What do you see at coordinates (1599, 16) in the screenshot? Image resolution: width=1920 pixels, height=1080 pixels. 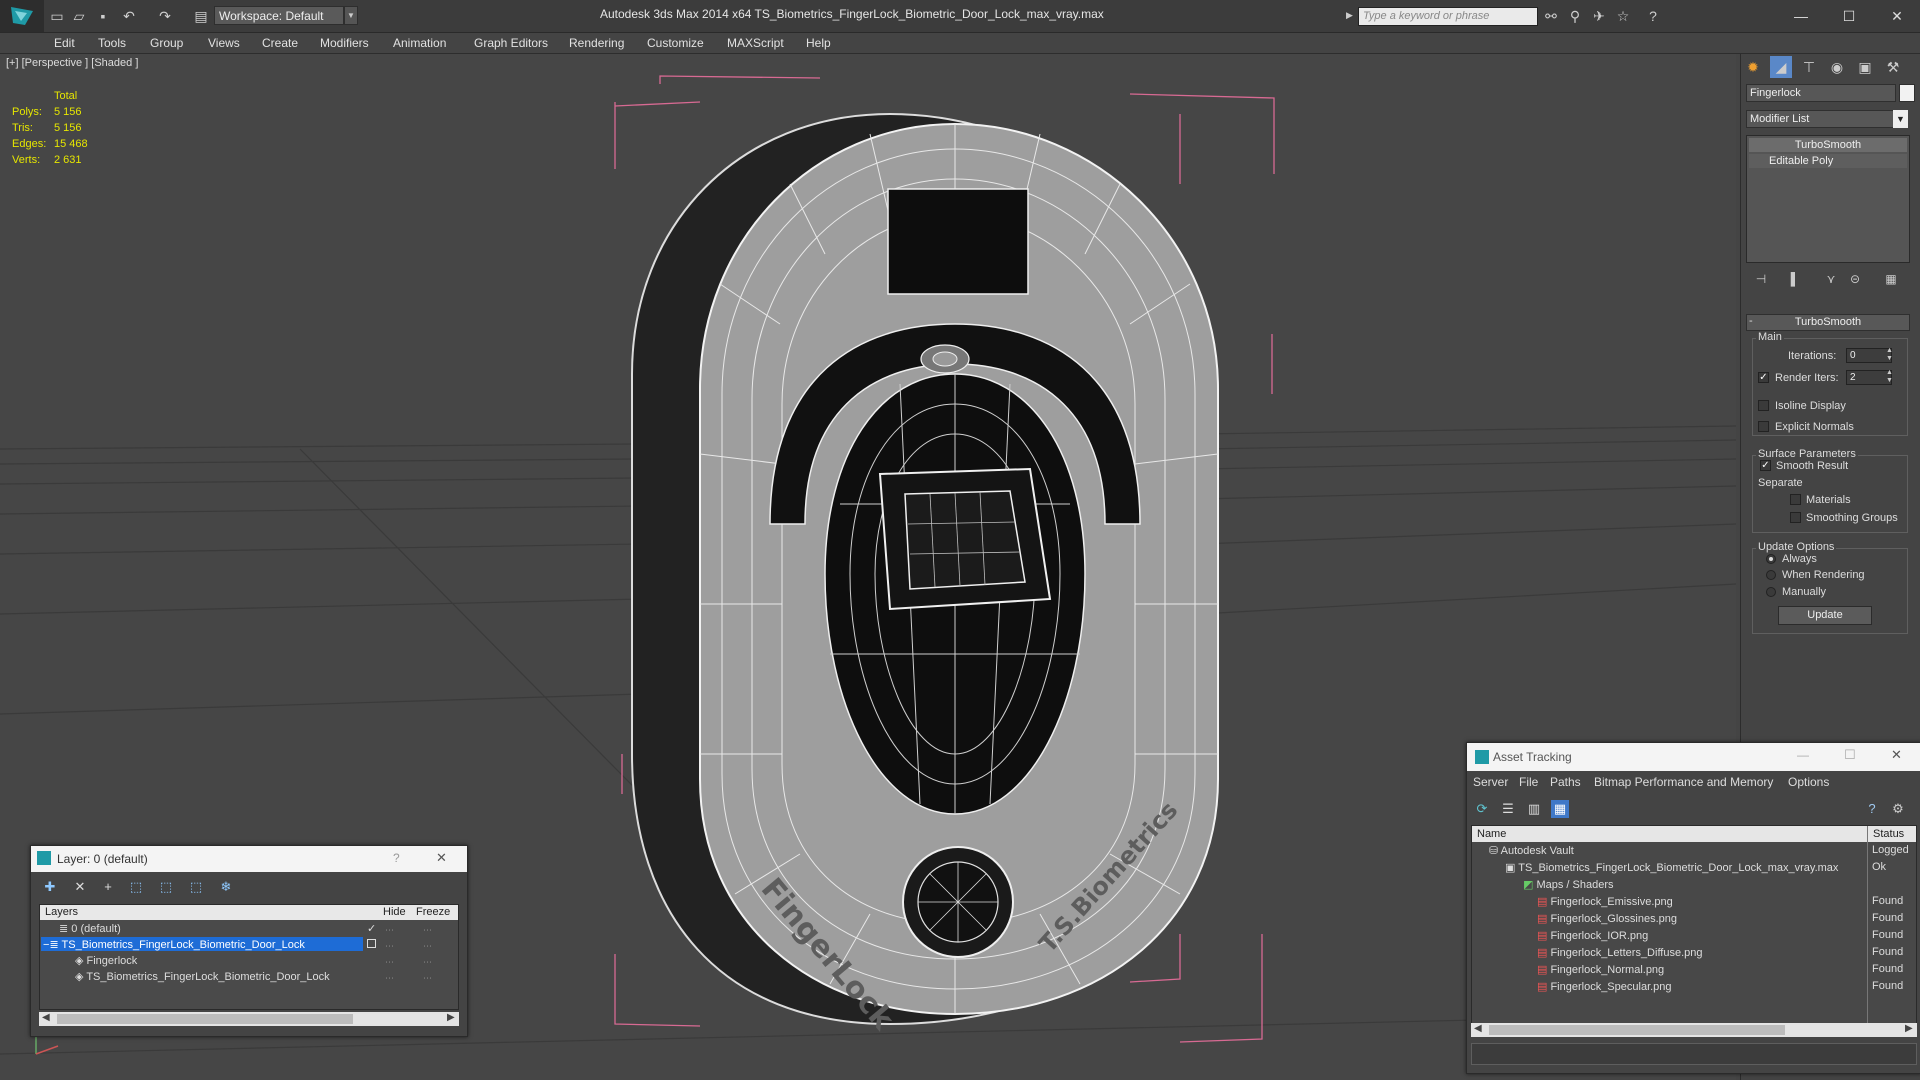 I see `exchange-icon: ✈` at bounding box center [1599, 16].